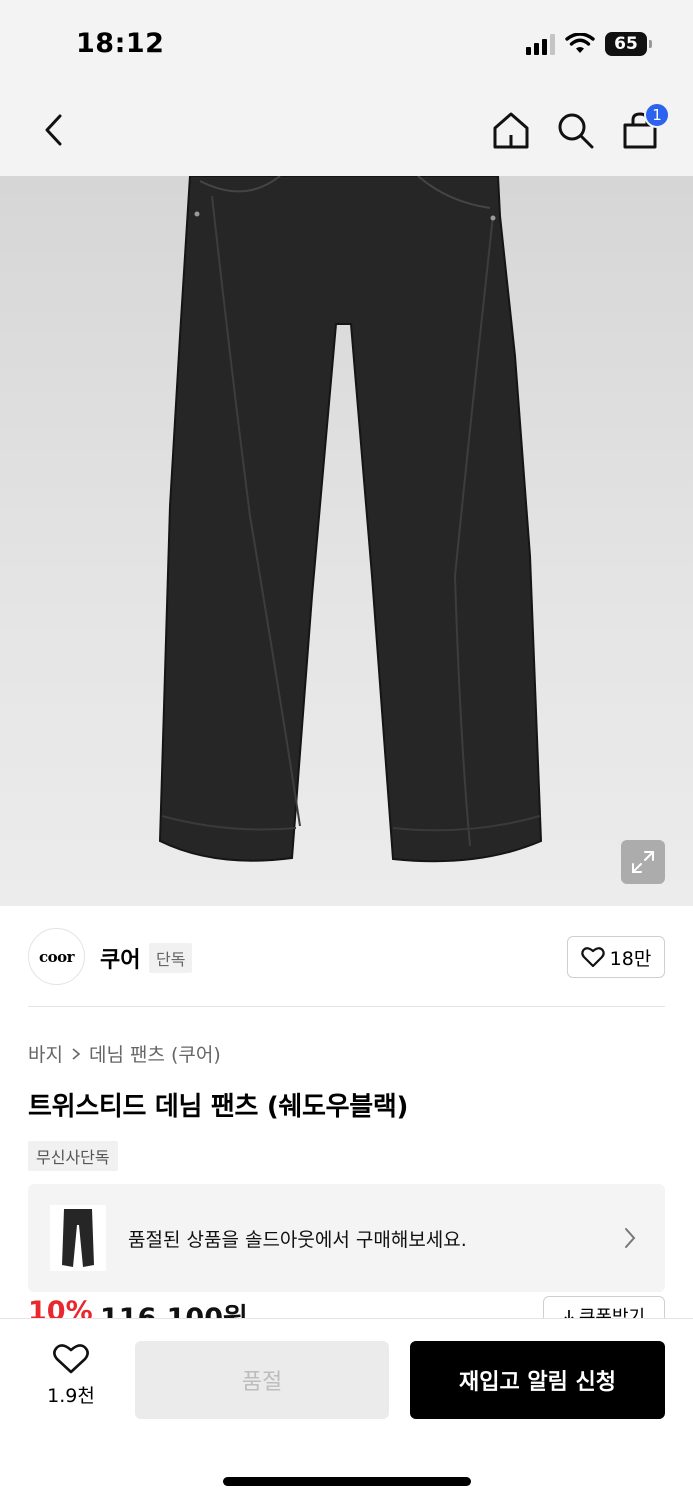 This screenshot has width=693, height=1500. Describe the element at coordinates (71, 1396) in the screenshot. I see `wishlist-count: 1.9천` at that location.